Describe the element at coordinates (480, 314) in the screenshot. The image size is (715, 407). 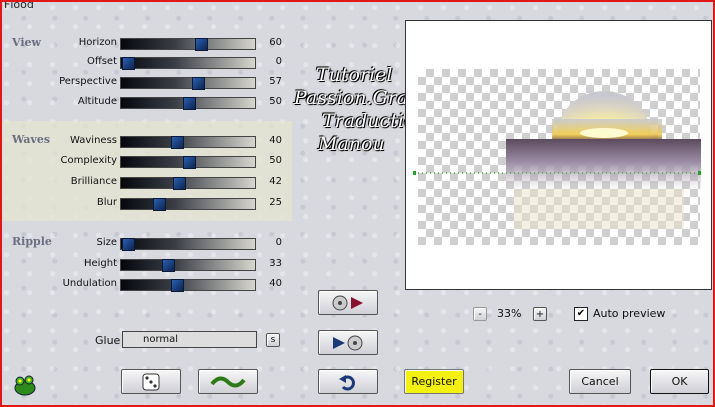
I see `zoom-out-button: -` at that location.